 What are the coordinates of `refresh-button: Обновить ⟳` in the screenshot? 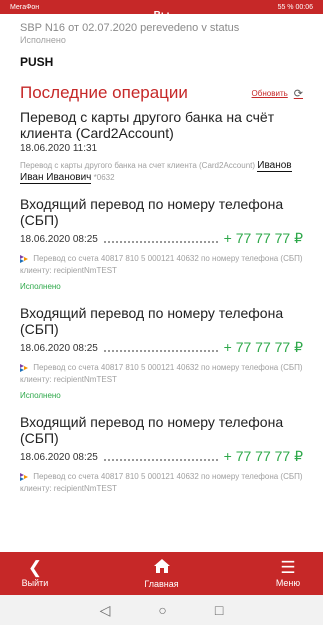 It's located at (277, 93).